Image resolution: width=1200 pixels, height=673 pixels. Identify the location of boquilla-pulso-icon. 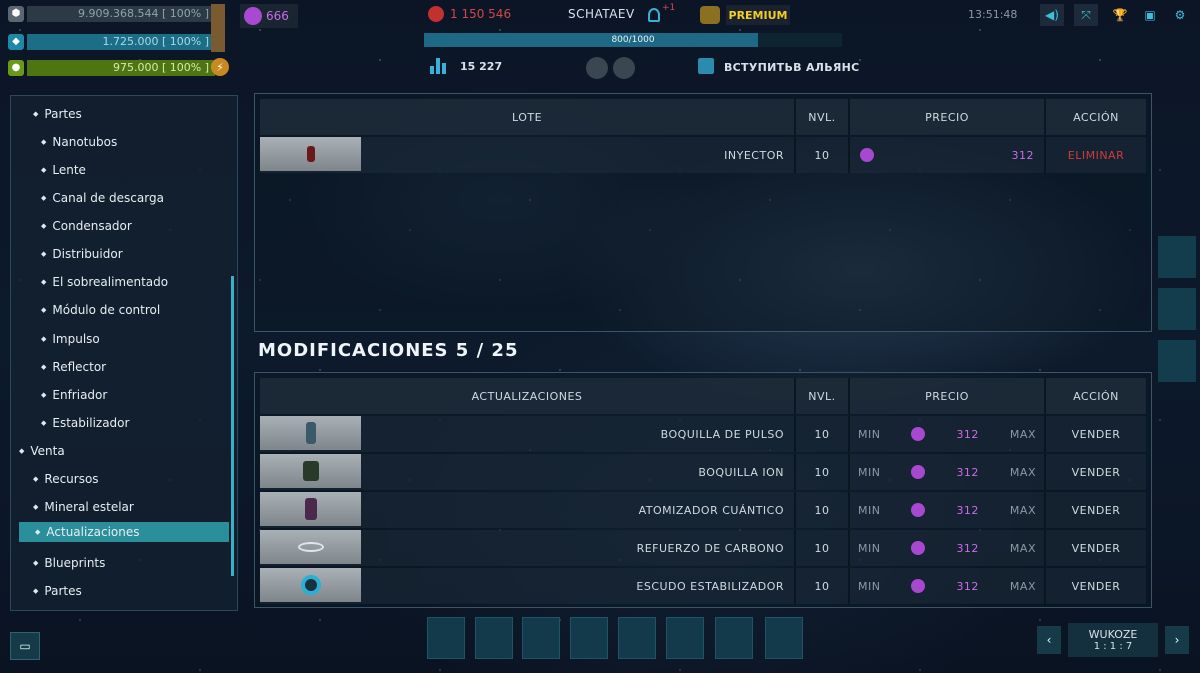
(310, 433).